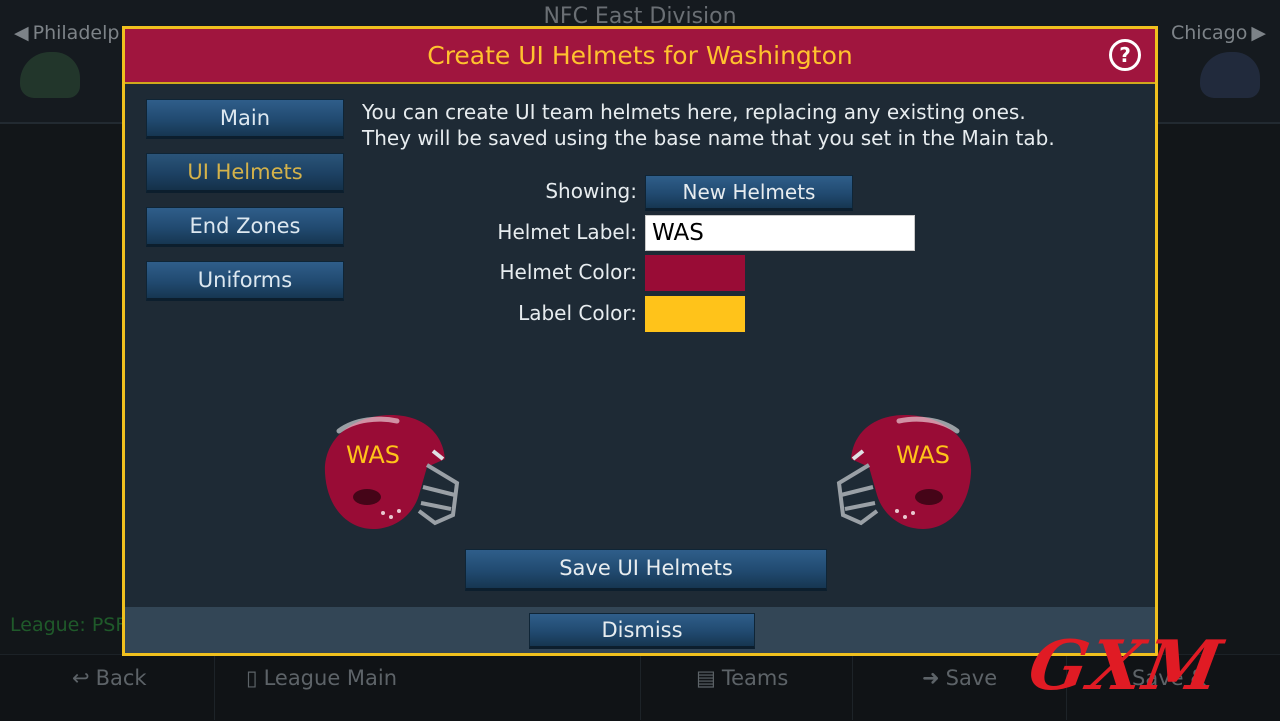 This screenshot has width=1280, height=721. Describe the element at coordinates (245, 173) in the screenshot. I see `tab-ui-helmets: UI Helmets` at that location.